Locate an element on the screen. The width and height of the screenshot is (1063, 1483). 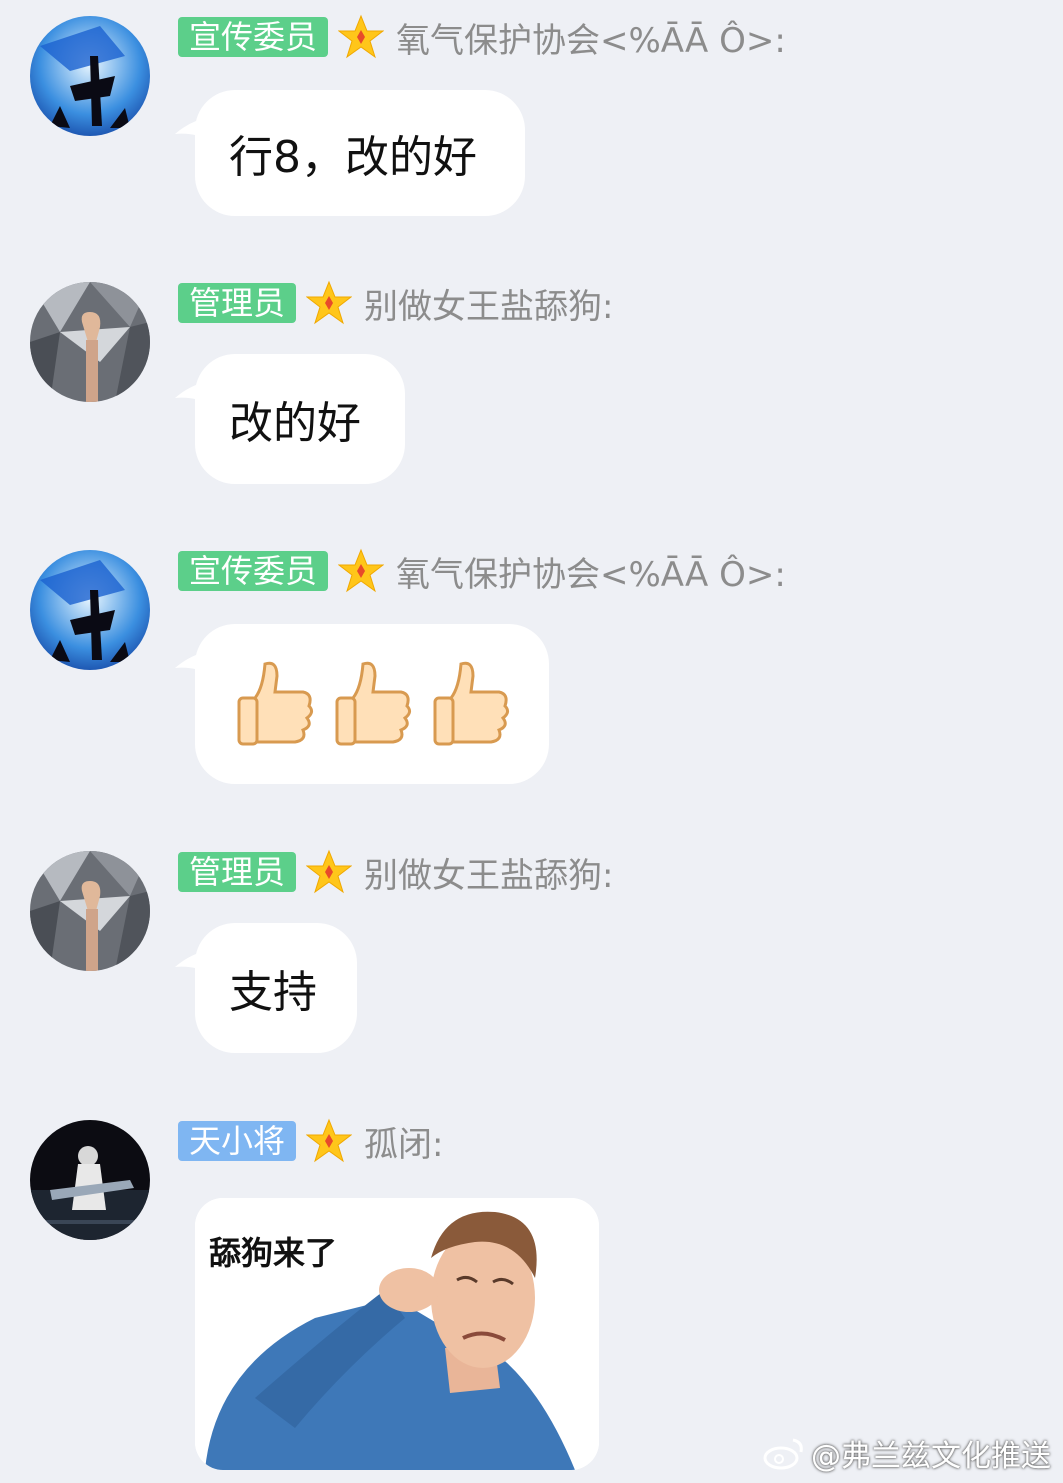
sticker-image: 舔狗来了 is located at coordinates (397, 1334).